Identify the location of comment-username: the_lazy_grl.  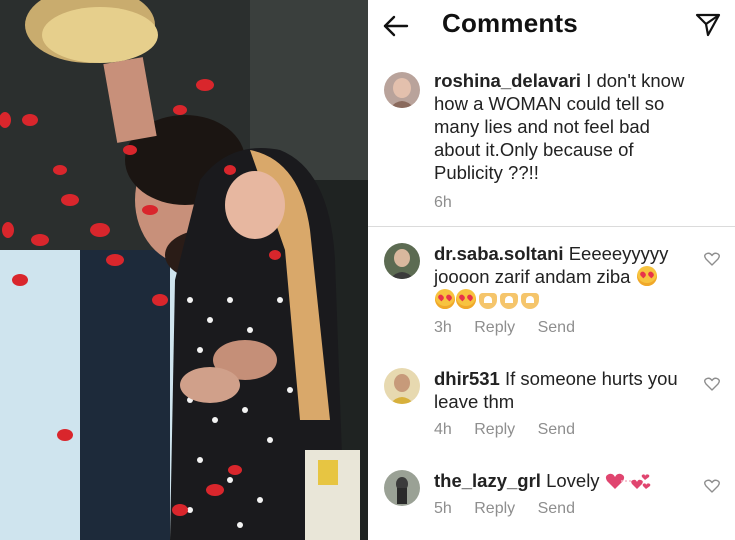
(487, 480).